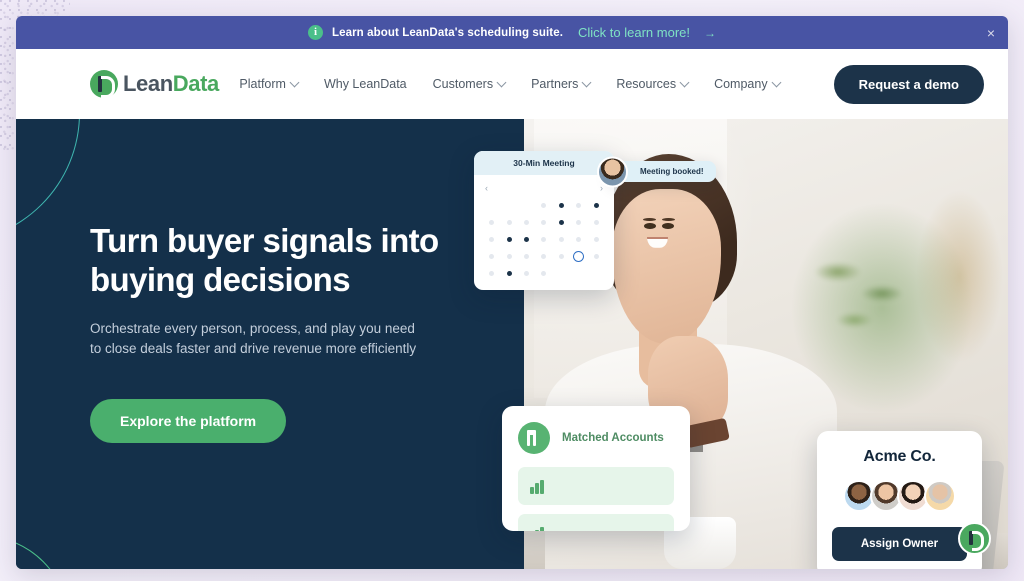 The image size is (1024, 581). What do you see at coordinates (315, 32) in the screenshot?
I see `info-icon: i` at bounding box center [315, 32].